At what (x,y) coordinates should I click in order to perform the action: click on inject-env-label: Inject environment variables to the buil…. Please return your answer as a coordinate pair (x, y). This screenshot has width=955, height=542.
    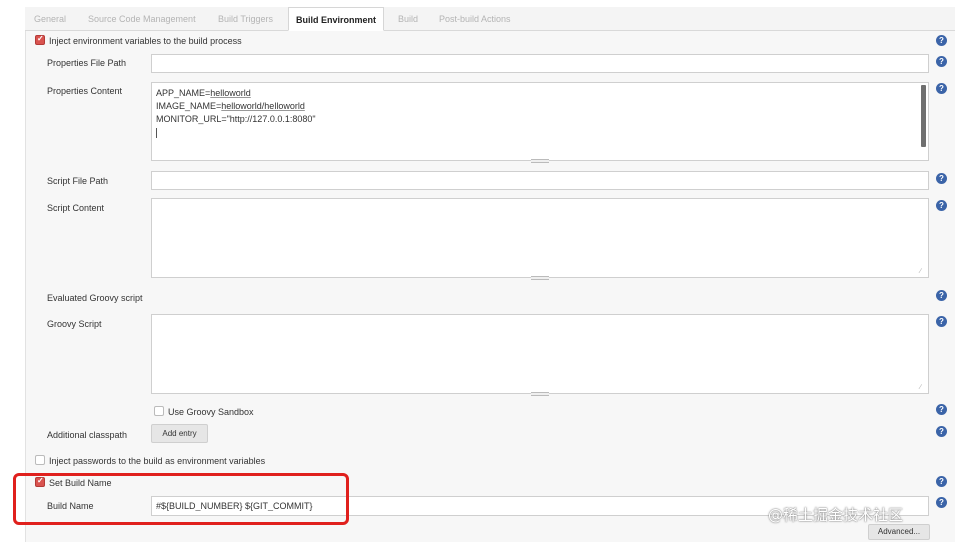
    Looking at the image, I should click on (145, 41).